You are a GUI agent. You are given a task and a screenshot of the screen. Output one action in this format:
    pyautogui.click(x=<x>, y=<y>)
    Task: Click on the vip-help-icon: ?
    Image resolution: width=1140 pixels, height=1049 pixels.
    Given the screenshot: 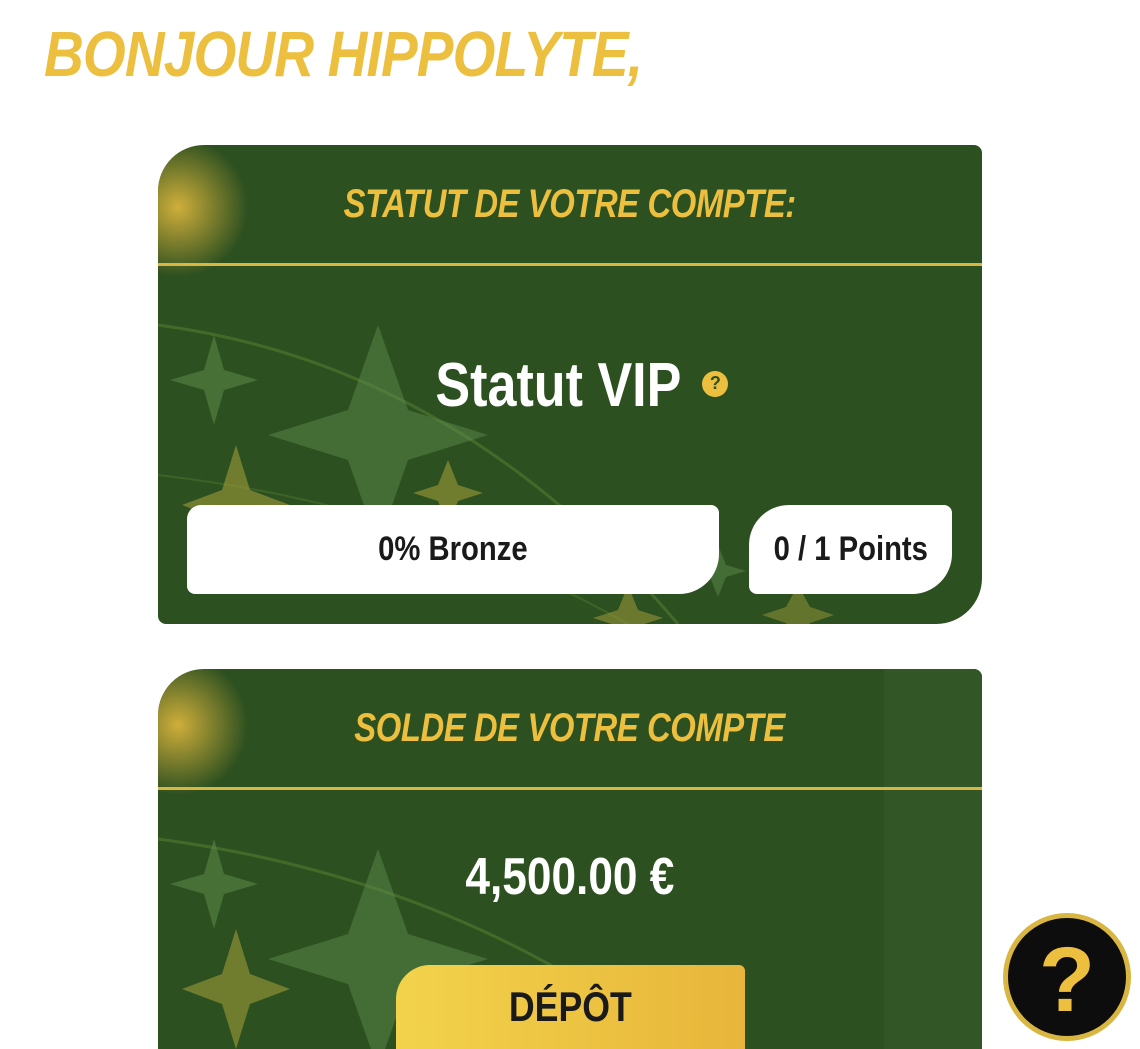 What is the action you would take?
    pyautogui.click(x=715, y=383)
    